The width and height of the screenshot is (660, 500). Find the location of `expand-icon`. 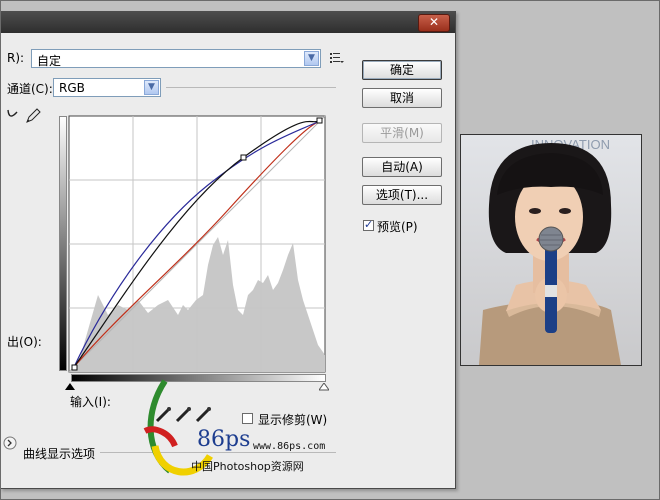

expand-icon is located at coordinates (11, 443).